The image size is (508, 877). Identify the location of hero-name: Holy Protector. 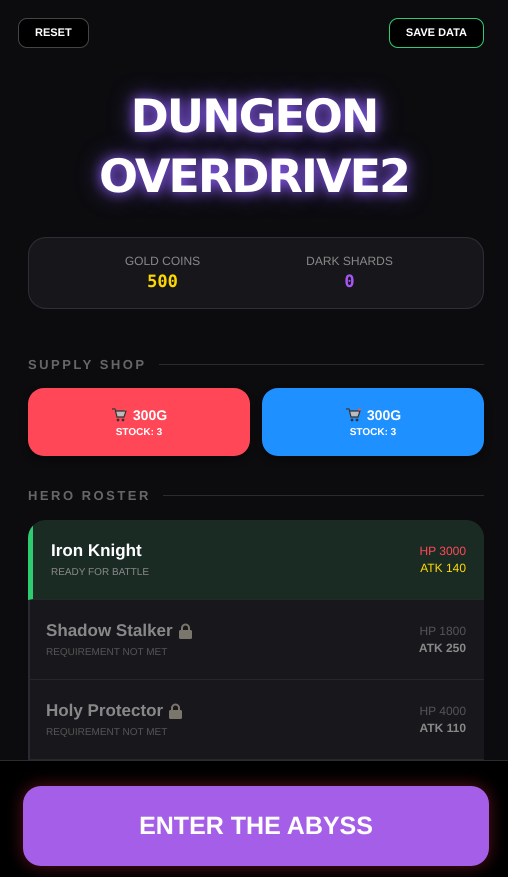
(105, 711).